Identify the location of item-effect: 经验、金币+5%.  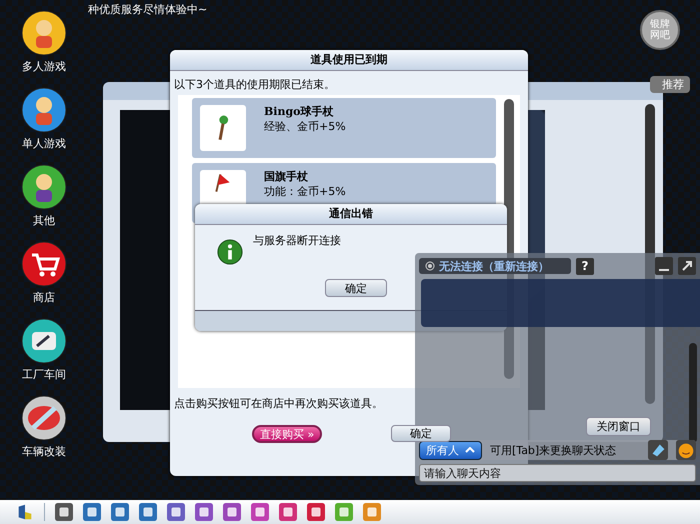
(305, 126).